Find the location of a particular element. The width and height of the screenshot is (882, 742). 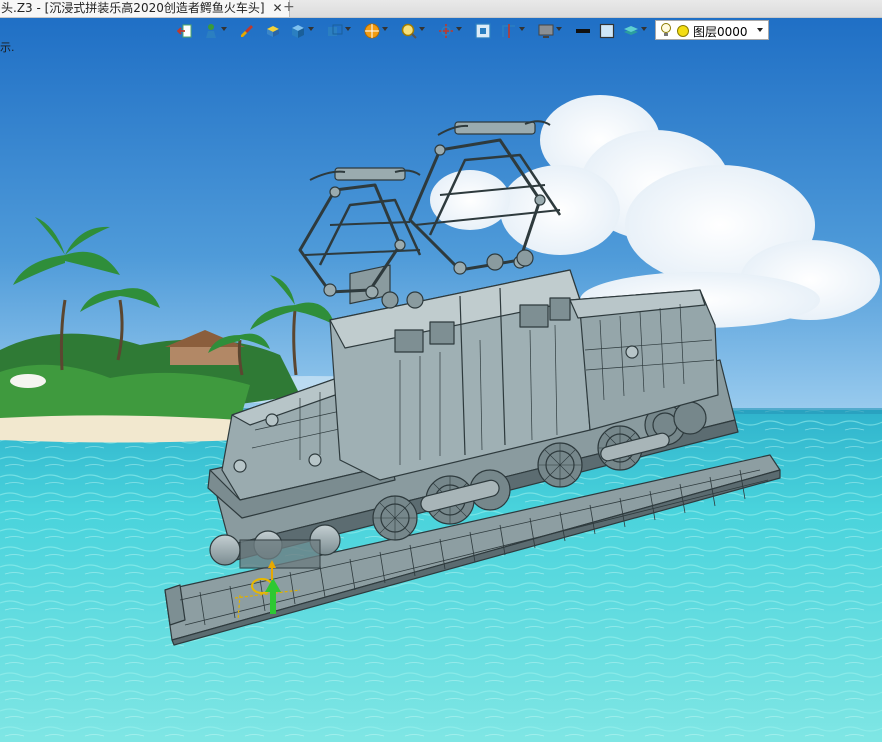

layer-select: 图层0000 is located at coordinates (712, 30).